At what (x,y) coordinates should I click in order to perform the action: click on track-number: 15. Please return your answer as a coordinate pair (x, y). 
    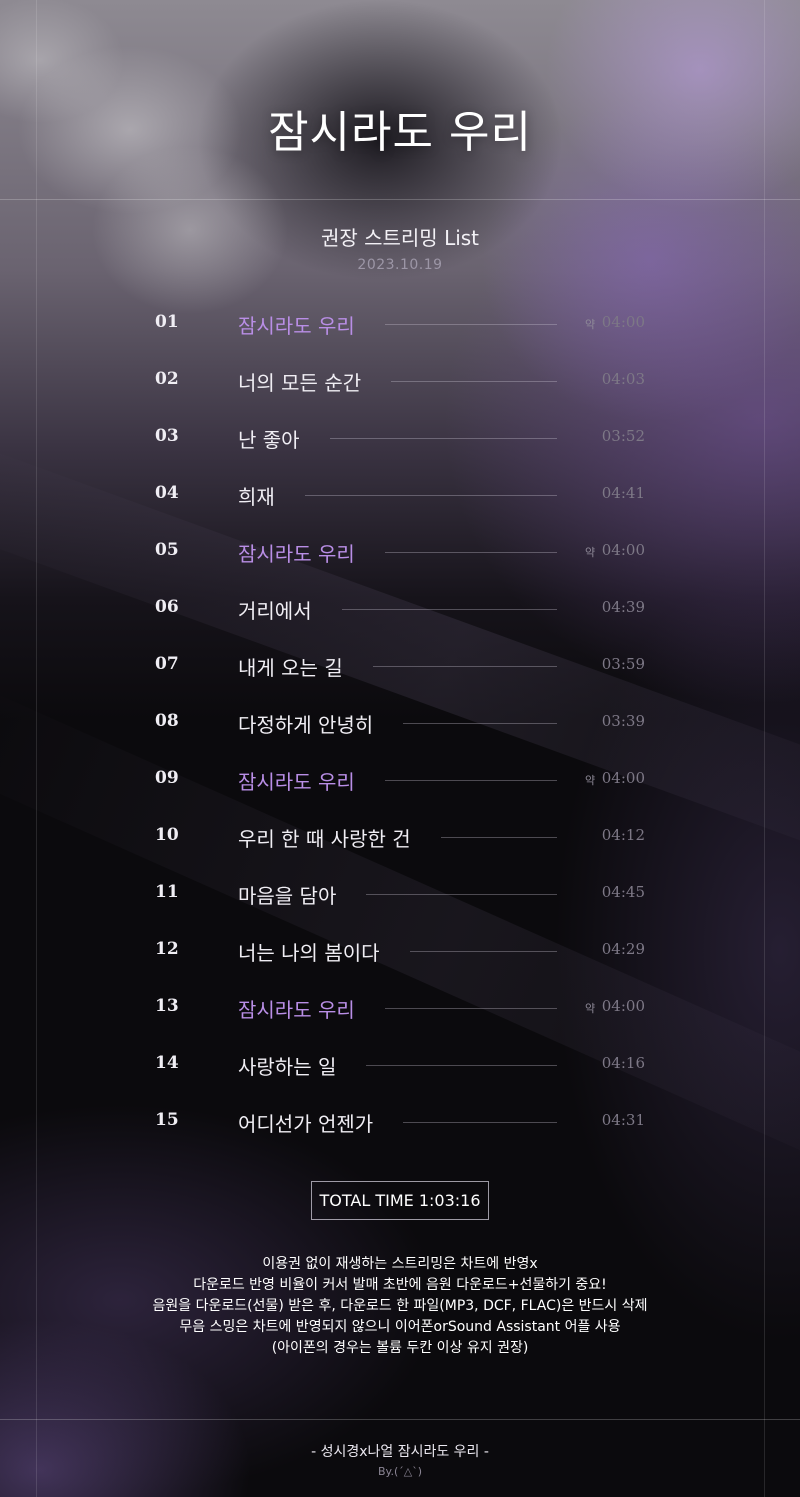
    Looking at the image, I should click on (167, 1120).